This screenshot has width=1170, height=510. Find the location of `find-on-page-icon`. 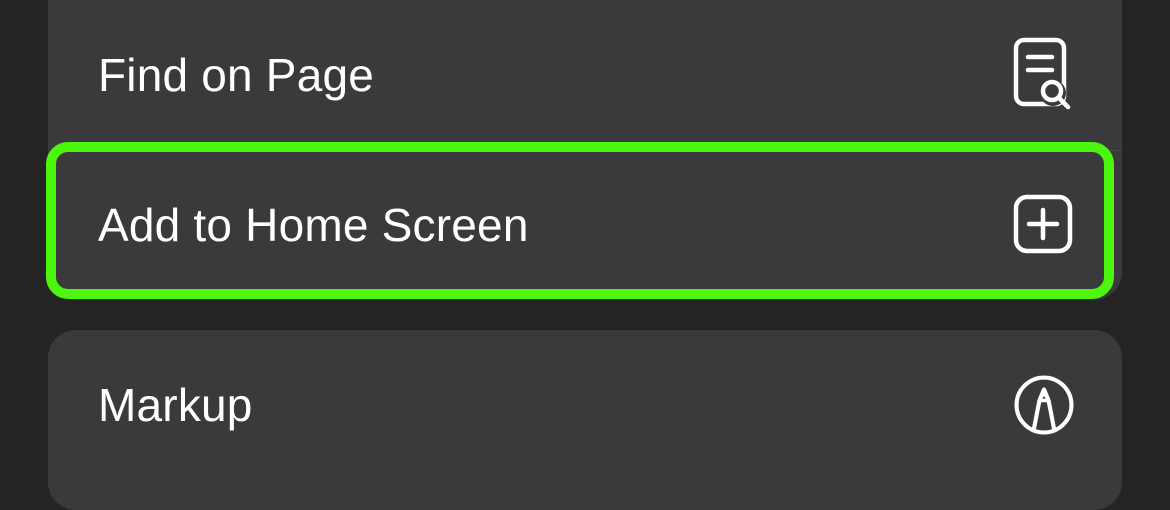

find-on-page-icon is located at coordinates (1044, 75).